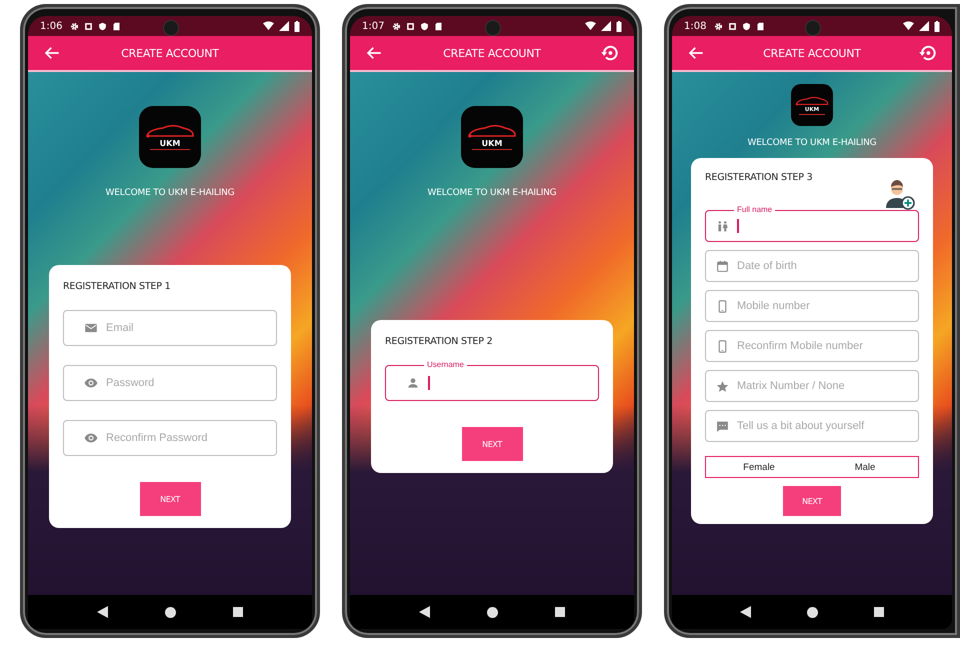 The image size is (960, 646). What do you see at coordinates (800, 346) in the screenshot?
I see `placeholder-text: Reconfirm Mobile number` at bounding box center [800, 346].